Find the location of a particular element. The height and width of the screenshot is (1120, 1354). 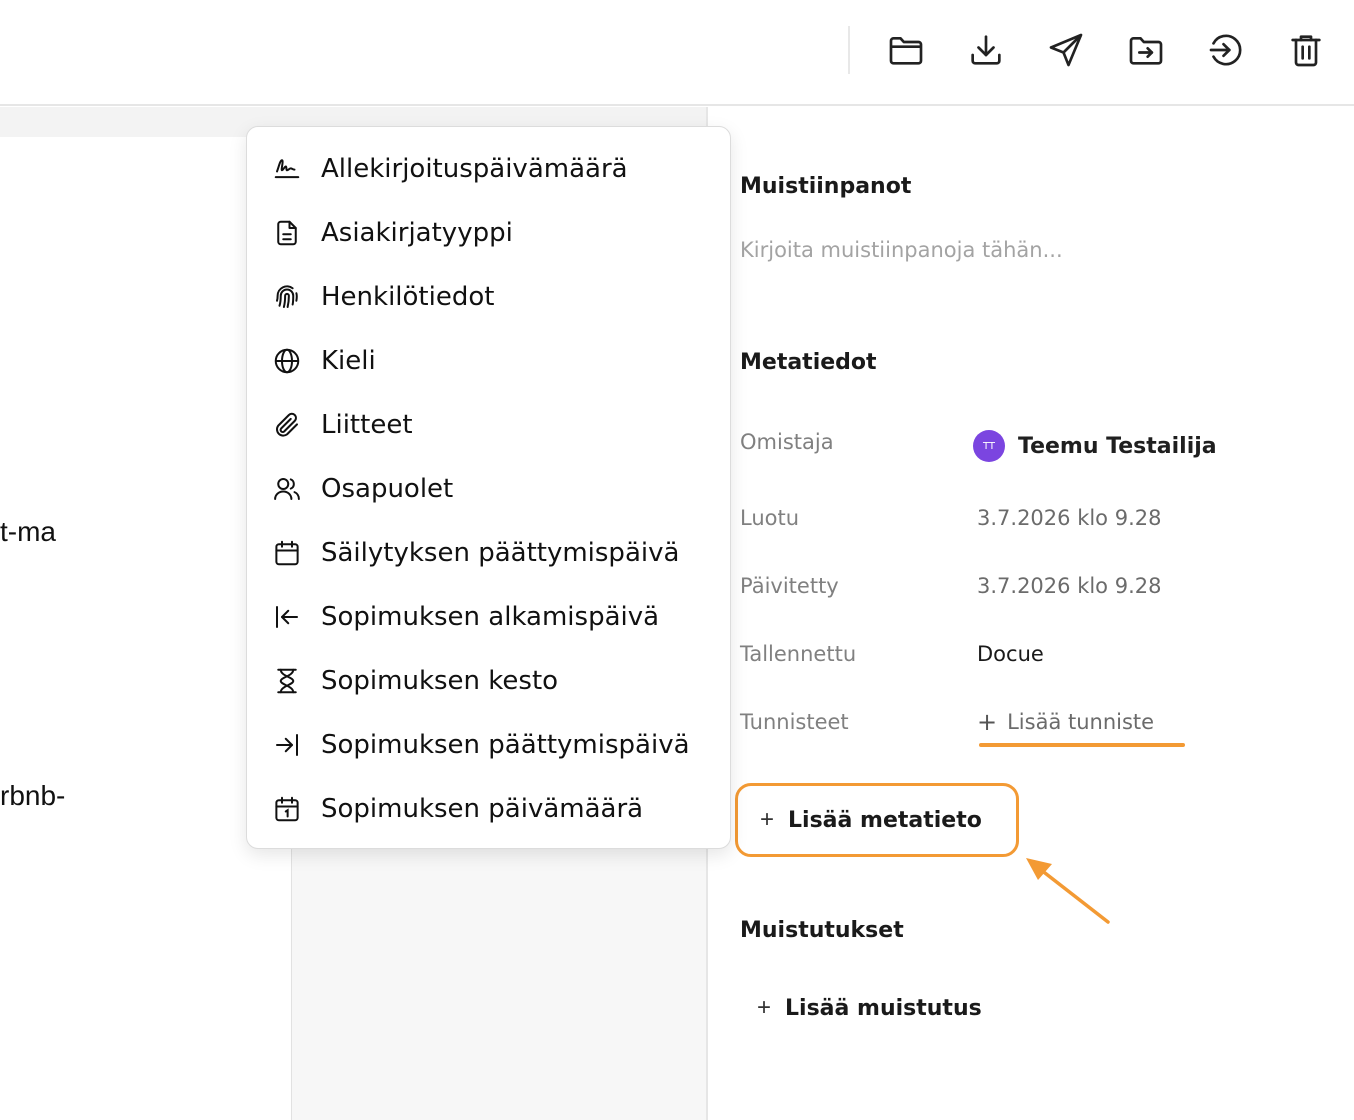

metadata-title: Metatiedot is located at coordinates (808, 362).